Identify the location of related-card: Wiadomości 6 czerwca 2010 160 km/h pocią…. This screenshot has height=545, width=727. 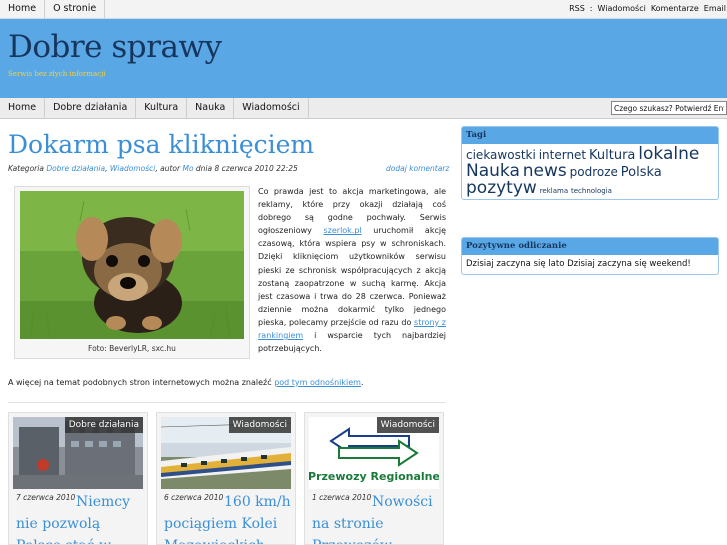
(226, 478).